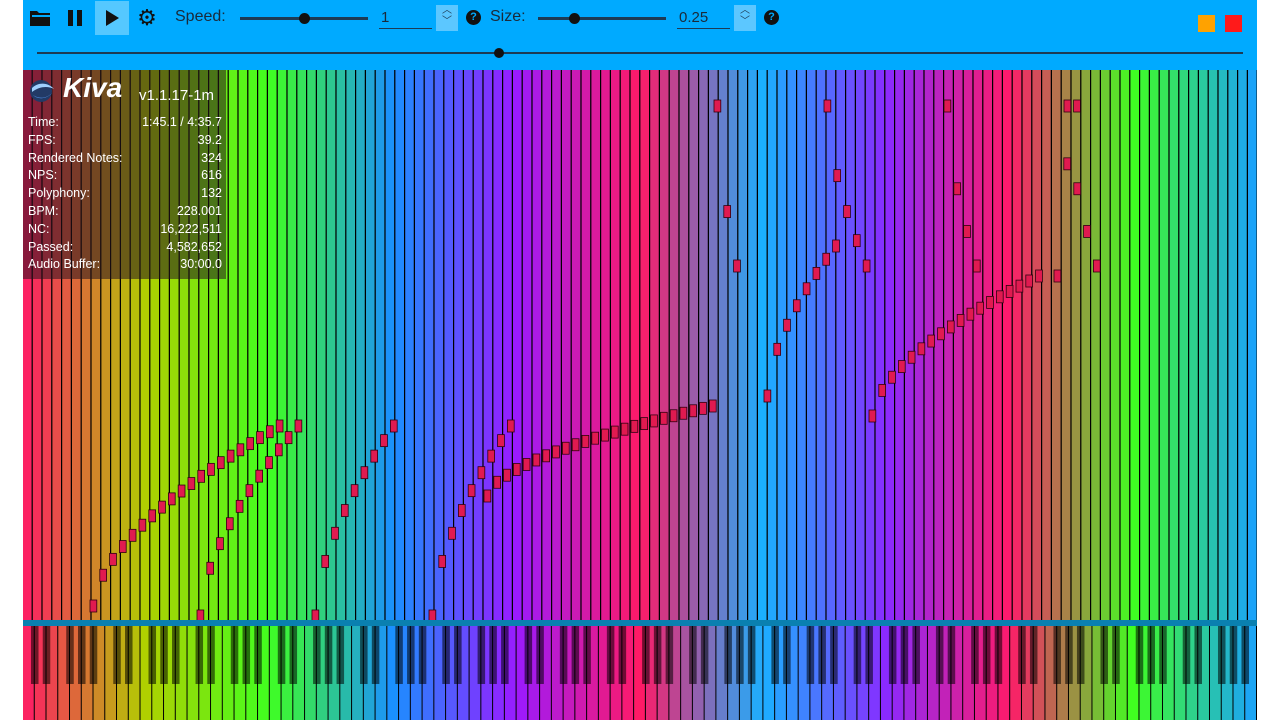 The image size is (1280, 720). I want to click on stat-row: NC: 16,222,511, so click(125, 231).